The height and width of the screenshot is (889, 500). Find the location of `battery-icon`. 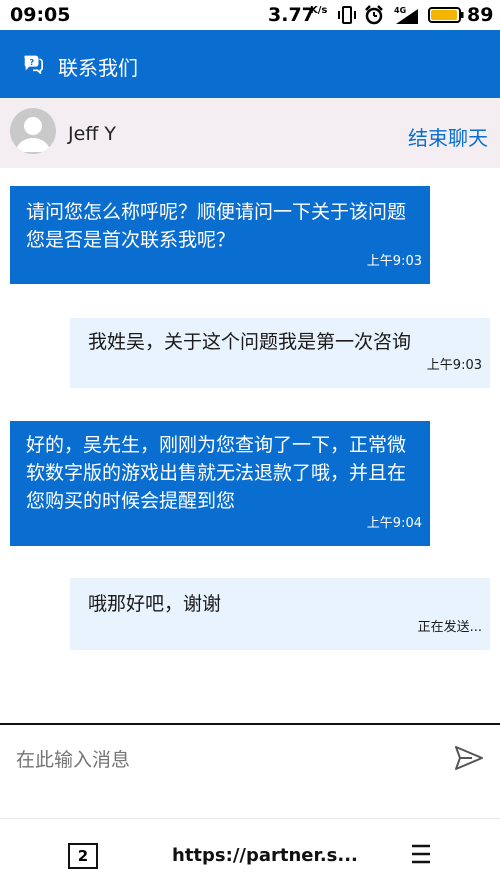

battery-icon is located at coordinates (446, 15).